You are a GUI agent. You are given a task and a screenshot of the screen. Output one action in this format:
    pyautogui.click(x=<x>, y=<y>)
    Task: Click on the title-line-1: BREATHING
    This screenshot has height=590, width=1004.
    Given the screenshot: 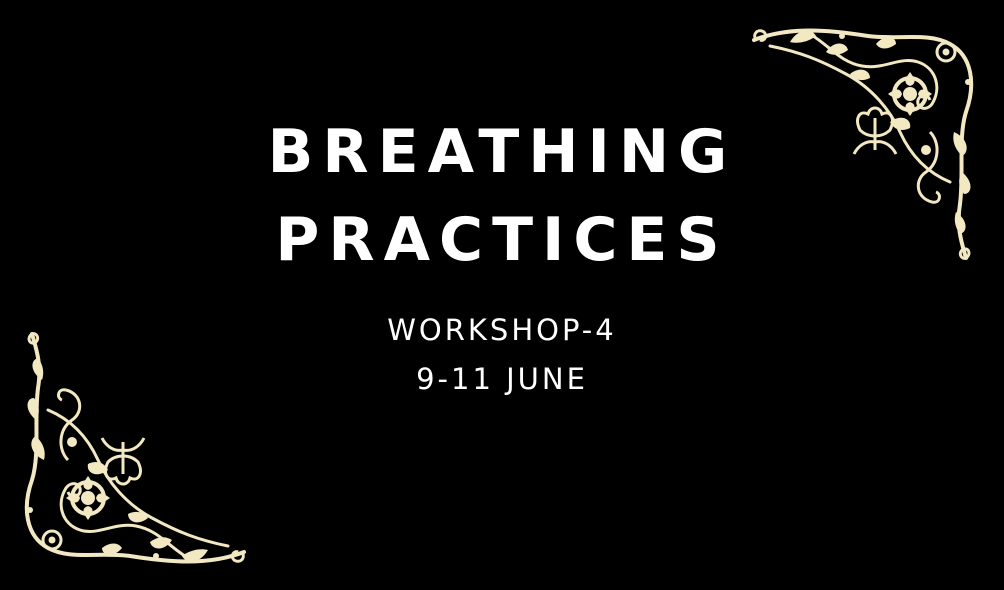 What is the action you would take?
    pyautogui.click(x=502, y=152)
    